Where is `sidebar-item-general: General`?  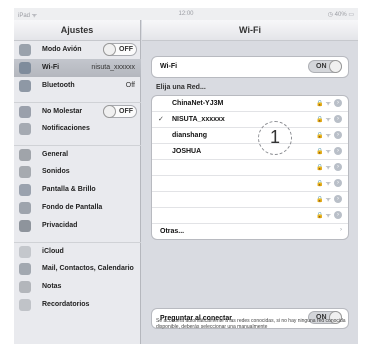
sidebar-item-general: General is located at coordinates (77, 154).